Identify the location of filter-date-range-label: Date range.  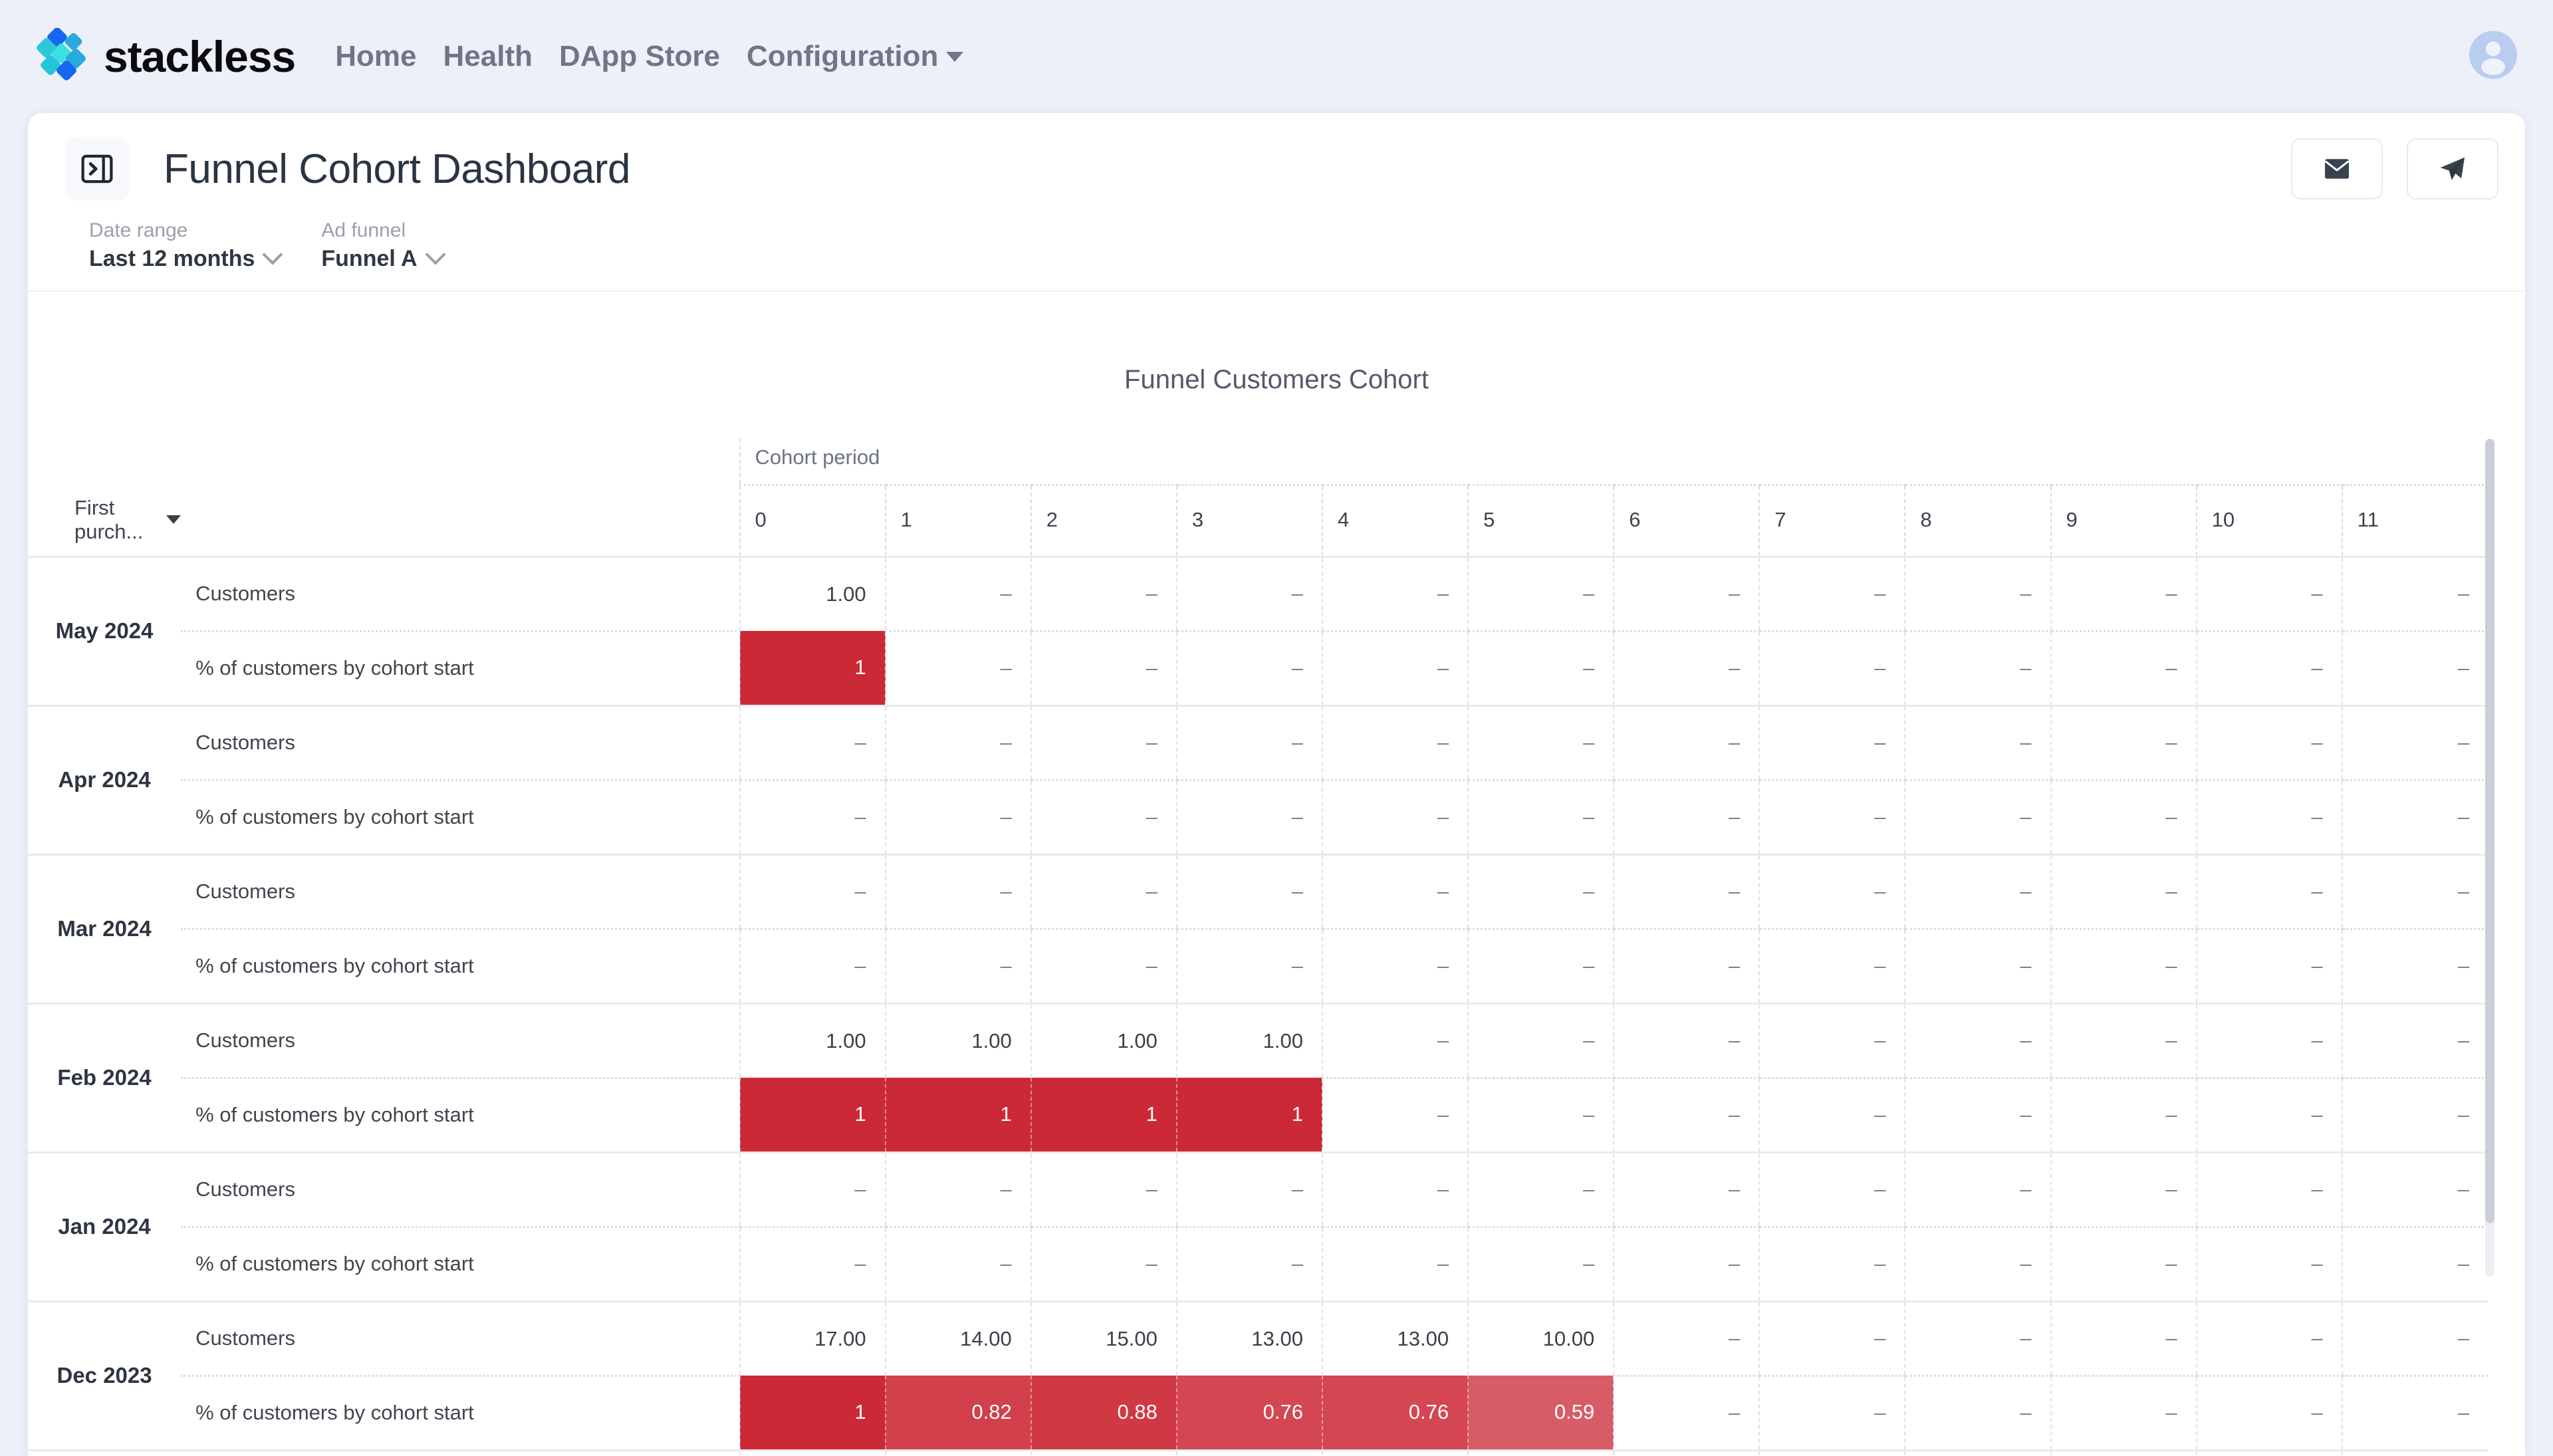
(138, 230).